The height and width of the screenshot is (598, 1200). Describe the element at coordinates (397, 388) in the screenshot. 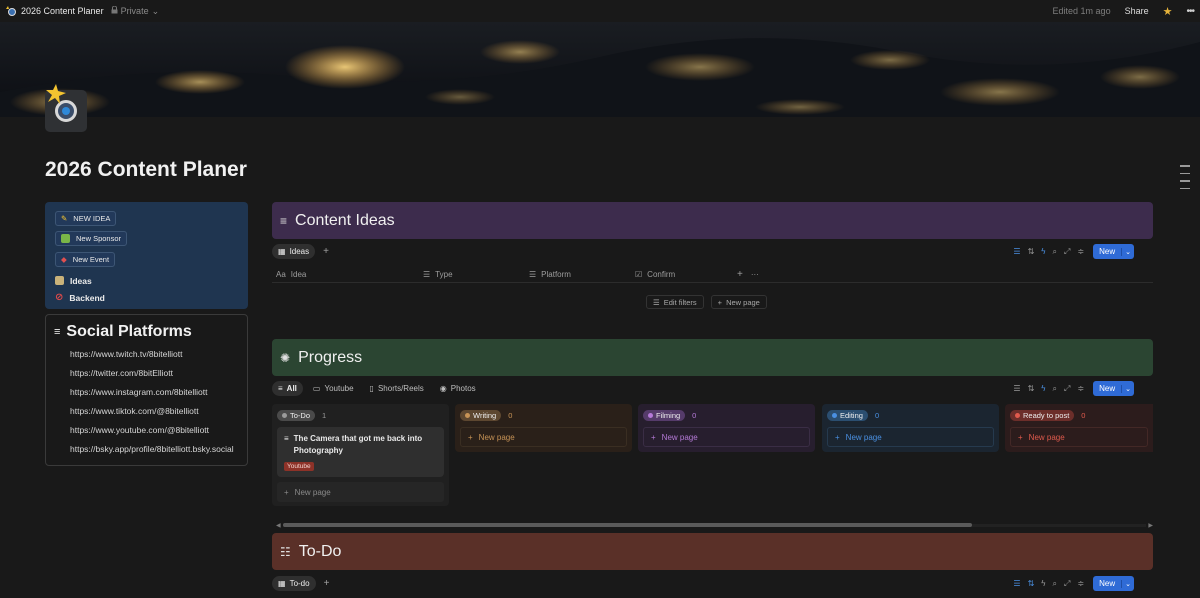

I see `tab-shorts-reels: ▯ Shorts/Reels` at that location.